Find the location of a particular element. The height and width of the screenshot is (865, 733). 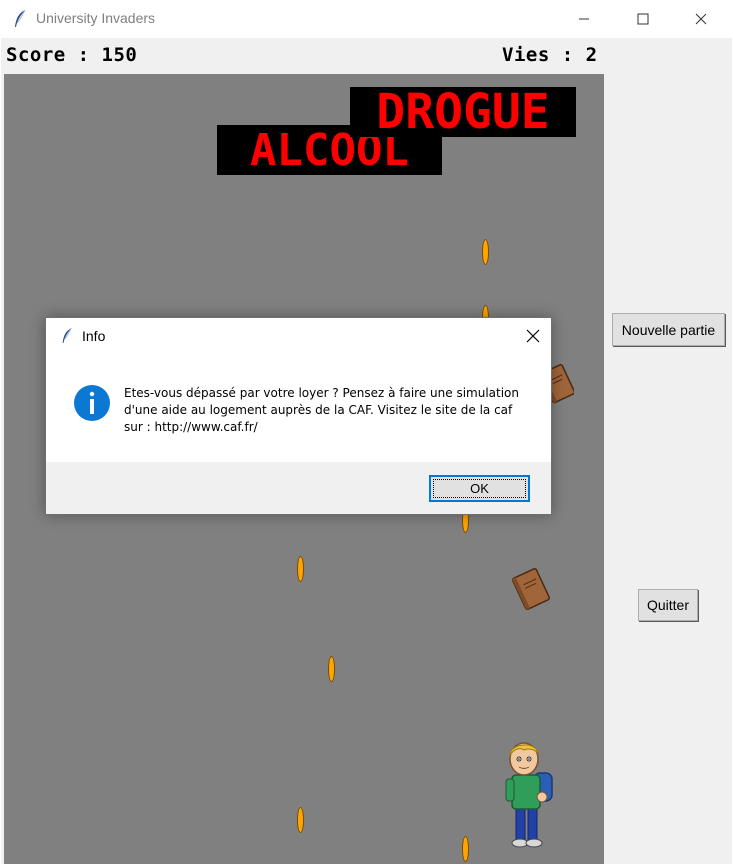

close-button is located at coordinates (701, 19).